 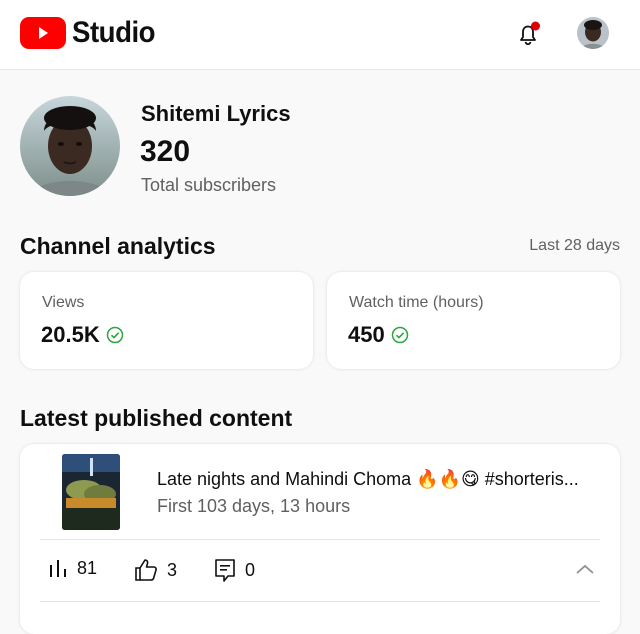 What do you see at coordinates (72, 568) in the screenshot?
I see `views-stat: 81` at bounding box center [72, 568].